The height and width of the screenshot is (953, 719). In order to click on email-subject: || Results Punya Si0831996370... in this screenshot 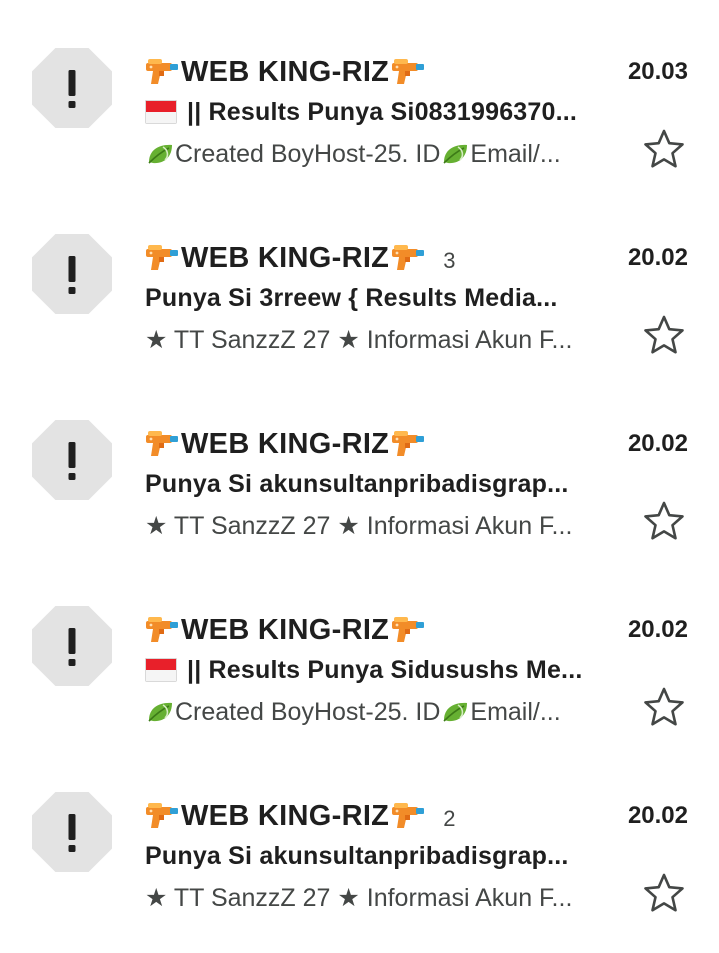, I will do `click(382, 111)`.